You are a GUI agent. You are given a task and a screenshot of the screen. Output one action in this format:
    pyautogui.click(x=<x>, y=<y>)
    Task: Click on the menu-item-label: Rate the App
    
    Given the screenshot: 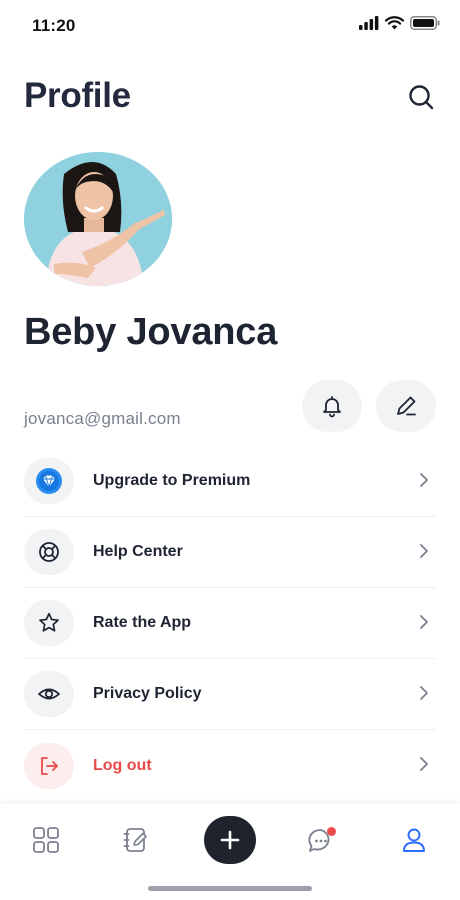 What is the action you would take?
    pyautogui.click(x=142, y=622)
    